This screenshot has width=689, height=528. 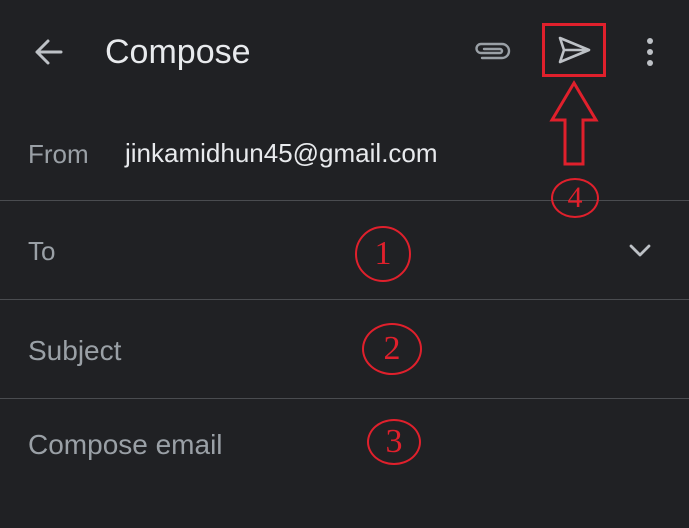 I want to click on chevron-down-icon, so click(x=640, y=250).